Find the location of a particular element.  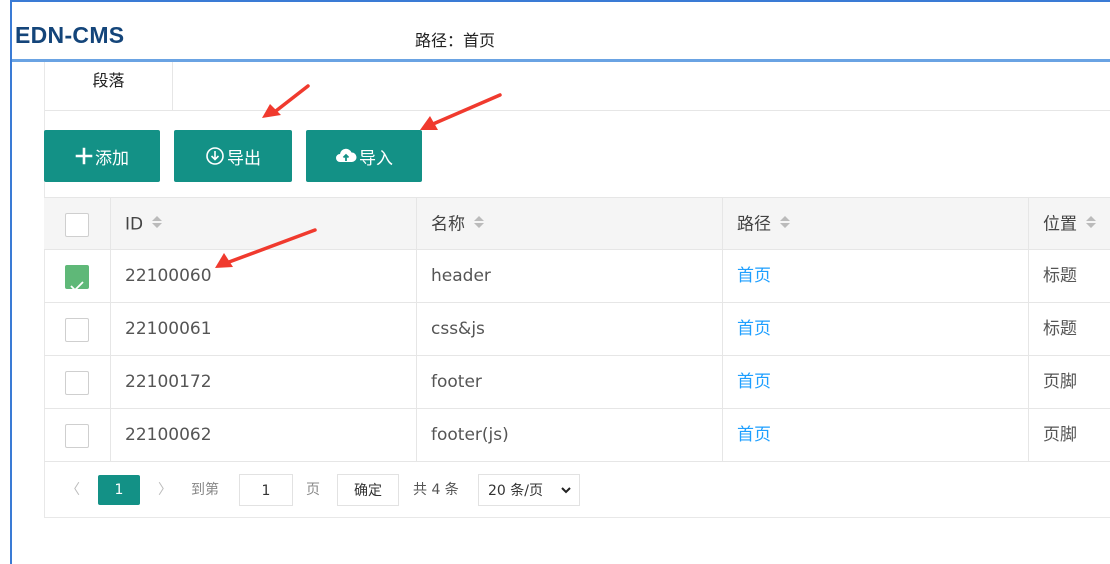

cell-name: footer(js) is located at coordinates (569, 435).